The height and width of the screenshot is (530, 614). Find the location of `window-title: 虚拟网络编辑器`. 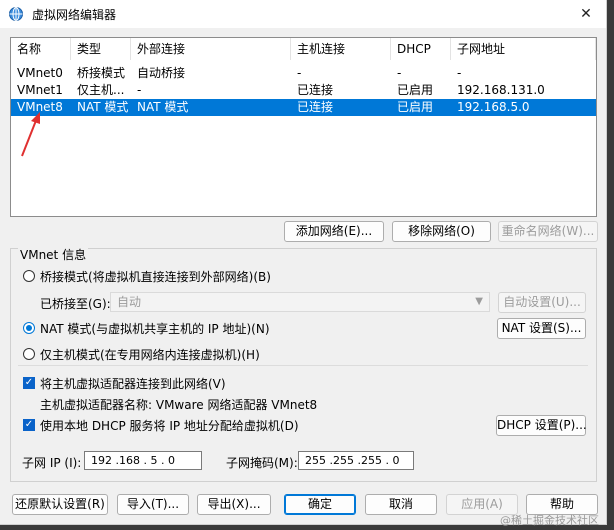

window-title: 虚拟网络编辑器 is located at coordinates (74, 14).